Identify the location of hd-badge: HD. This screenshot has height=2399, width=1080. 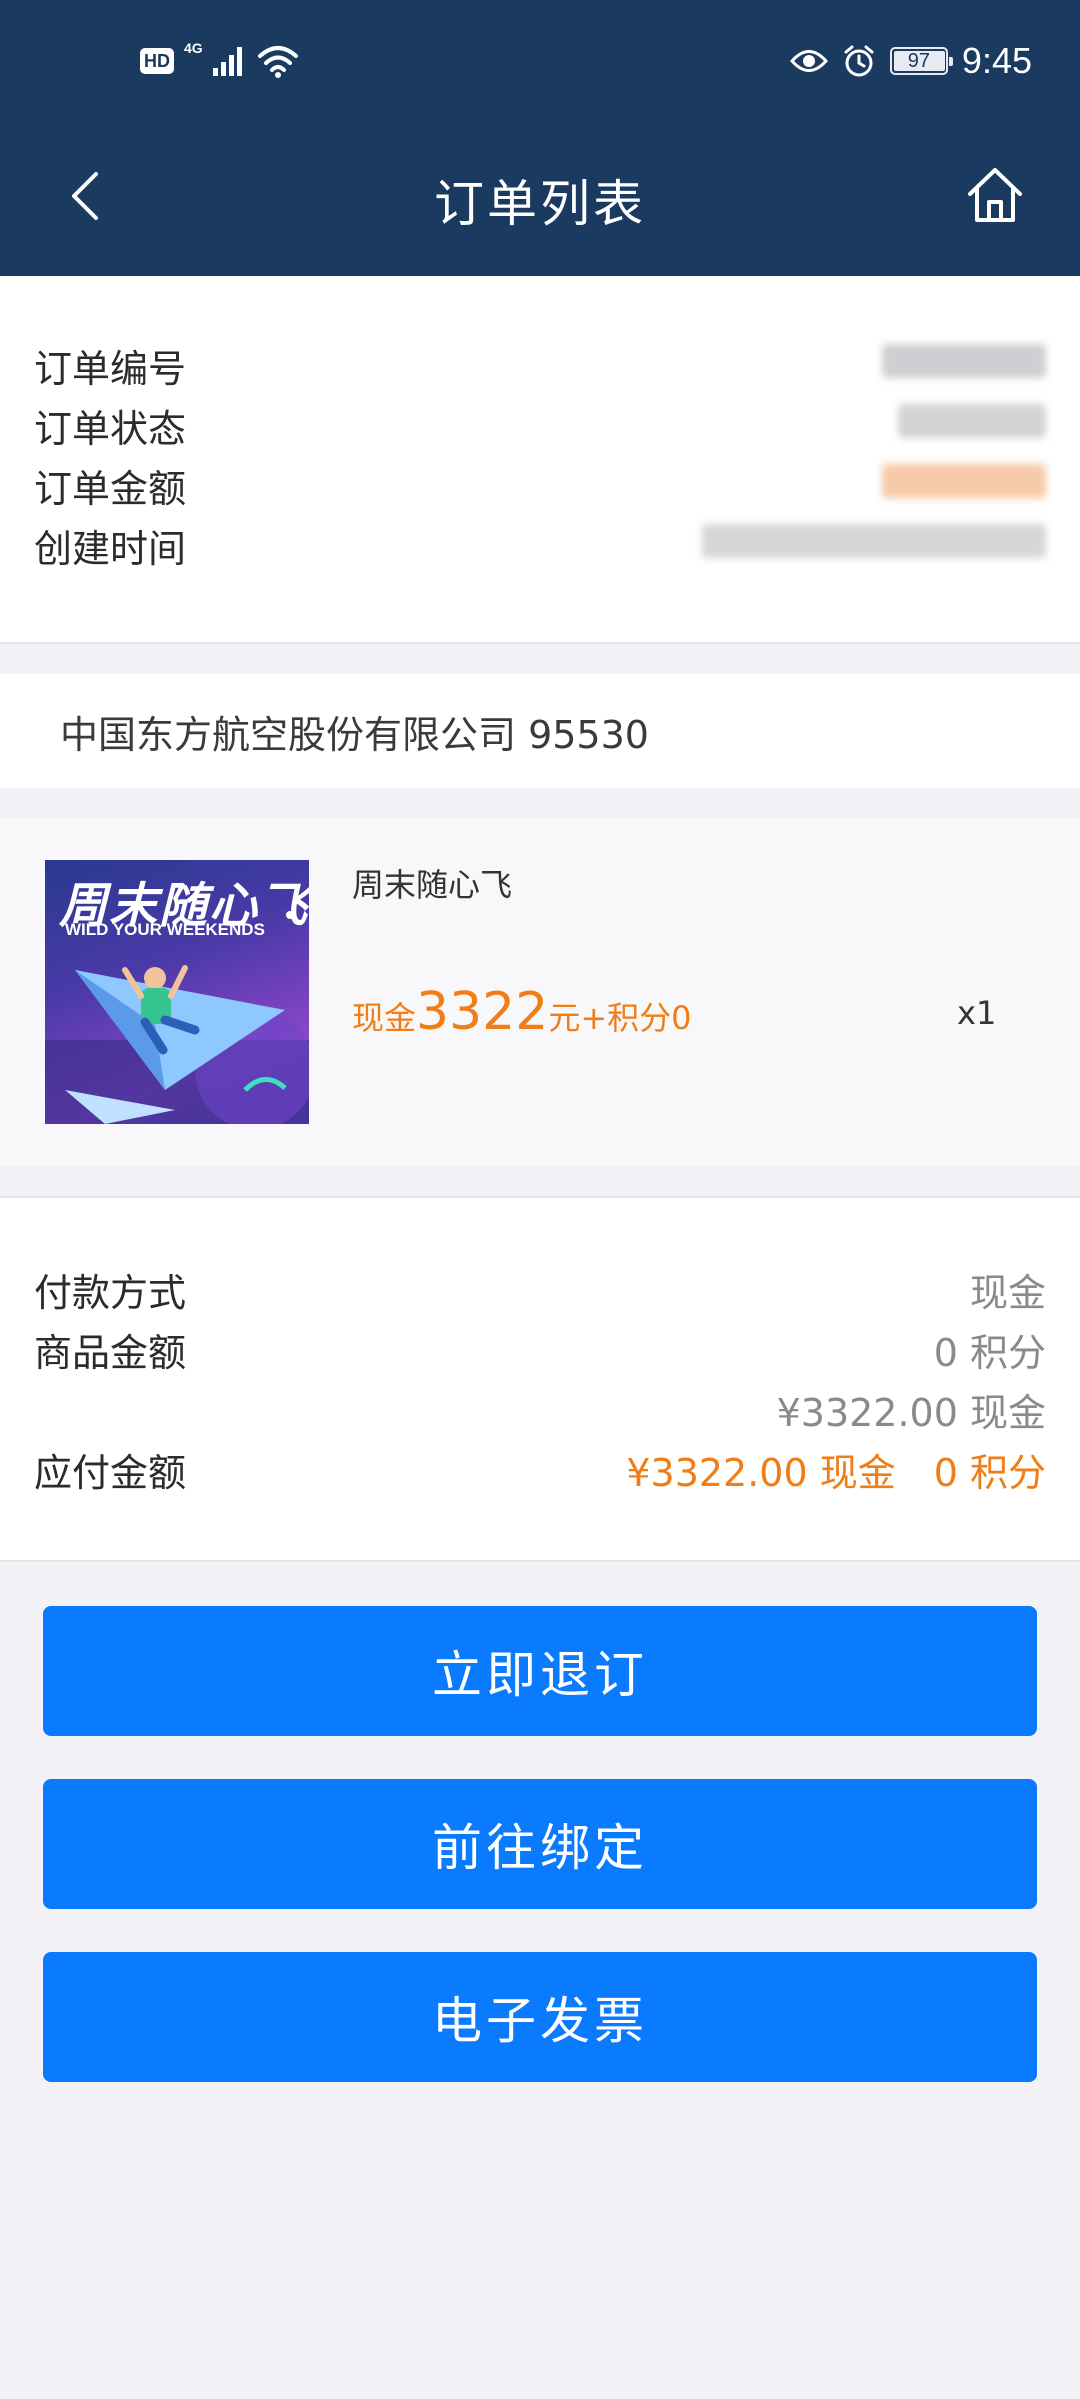
(157, 61).